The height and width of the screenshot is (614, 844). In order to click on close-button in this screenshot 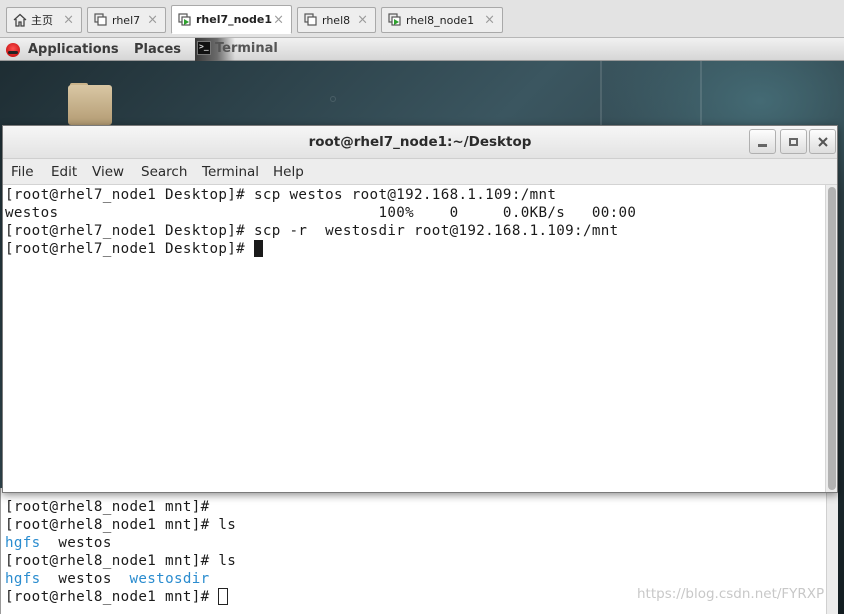, I will do `click(822, 141)`.